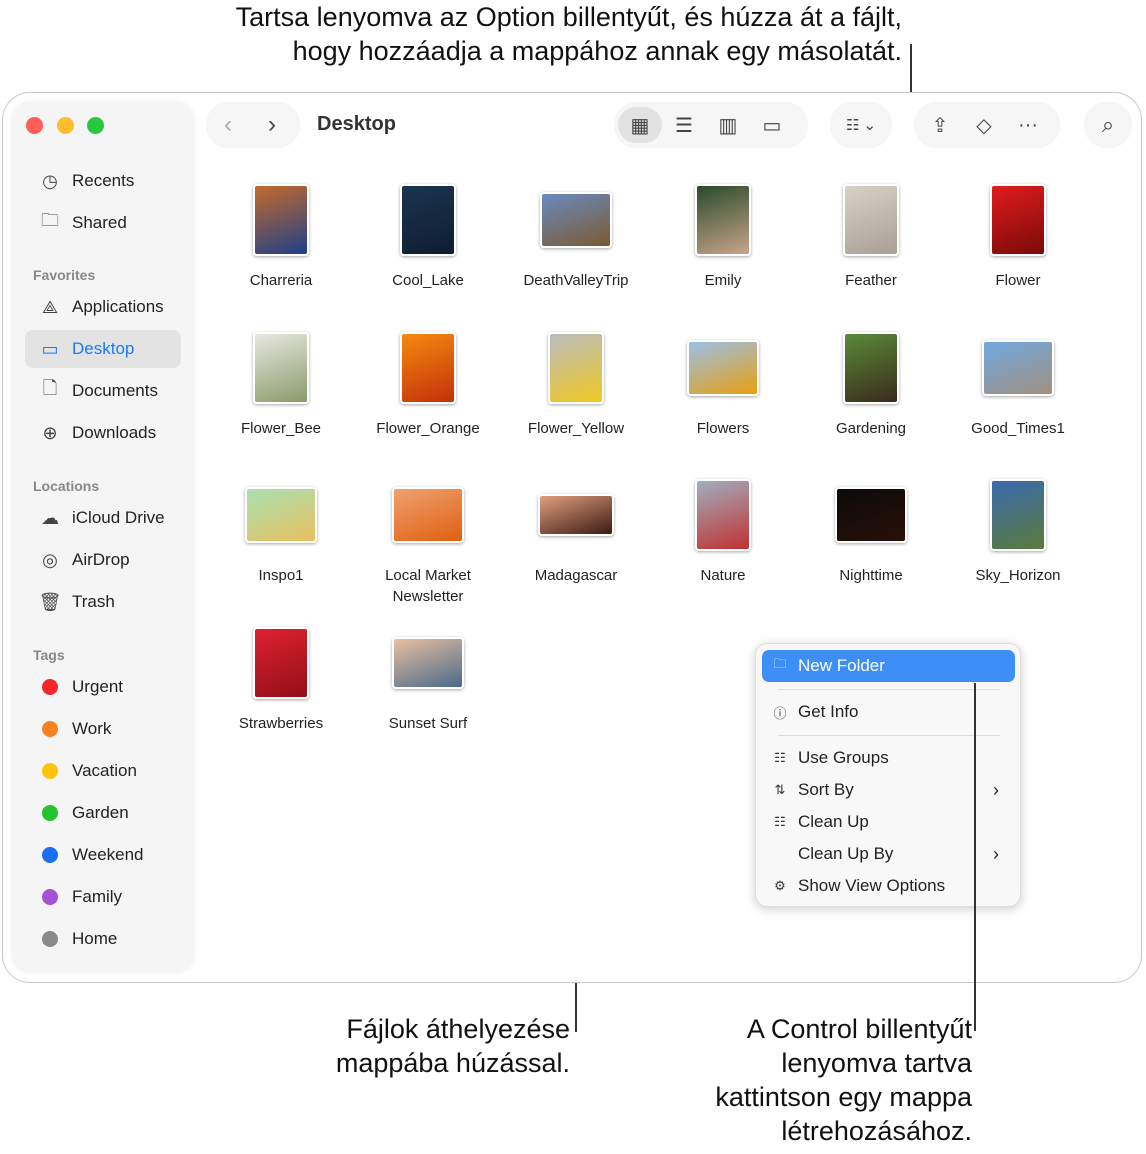  What do you see at coordinates (846, 853) in the screenshot?
I see `menu-item-label: Clean Up By` at bounding box center [846, 853].